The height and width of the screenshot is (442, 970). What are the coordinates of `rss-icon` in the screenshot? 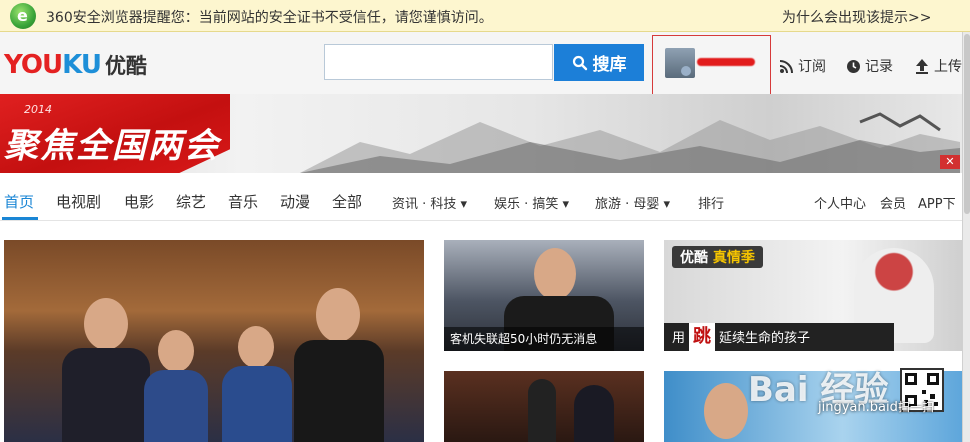 It's located at (786, 66).